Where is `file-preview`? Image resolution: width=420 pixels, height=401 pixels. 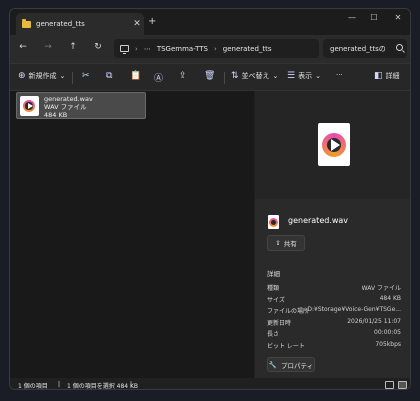
file-preview is located at coordinates (332, 145).